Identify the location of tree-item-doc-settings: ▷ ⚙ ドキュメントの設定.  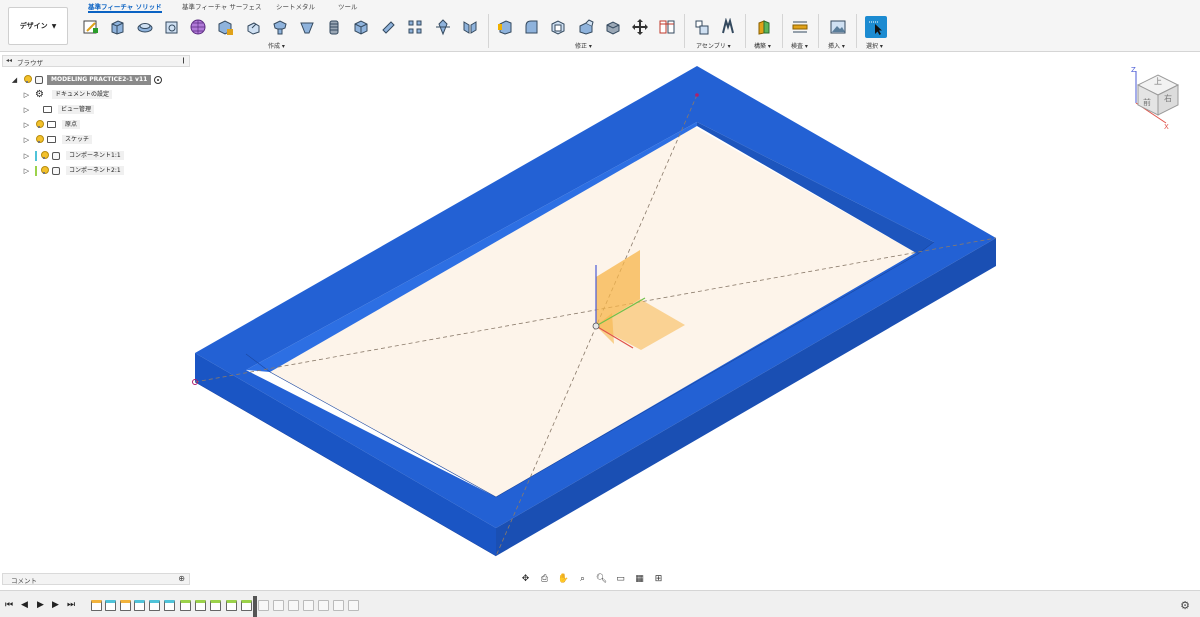
(67, 94).